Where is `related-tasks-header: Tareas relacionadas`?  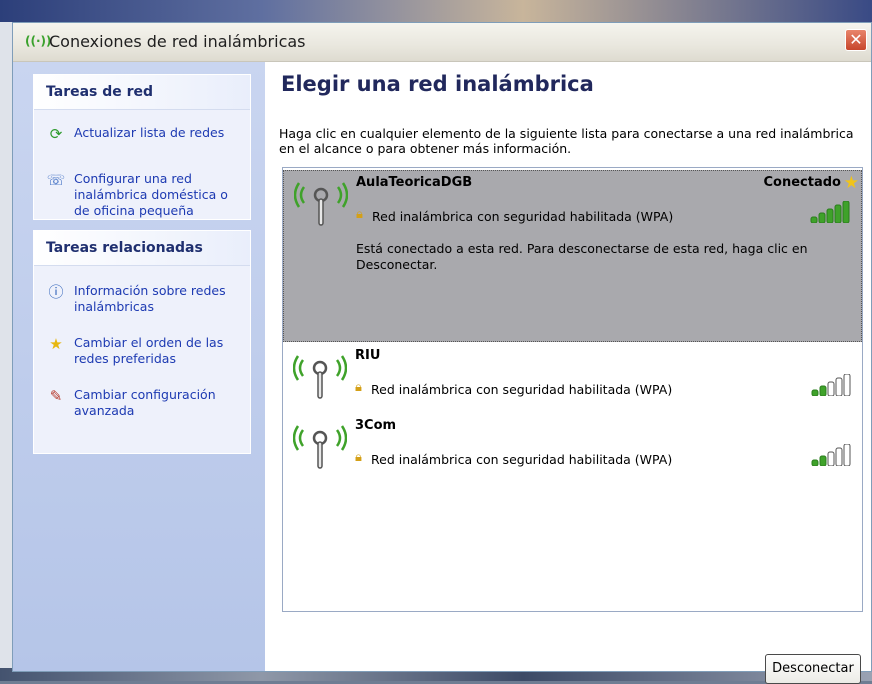 related-tasks-header: Tareas relacionadas is located at coordinates (142, 248).